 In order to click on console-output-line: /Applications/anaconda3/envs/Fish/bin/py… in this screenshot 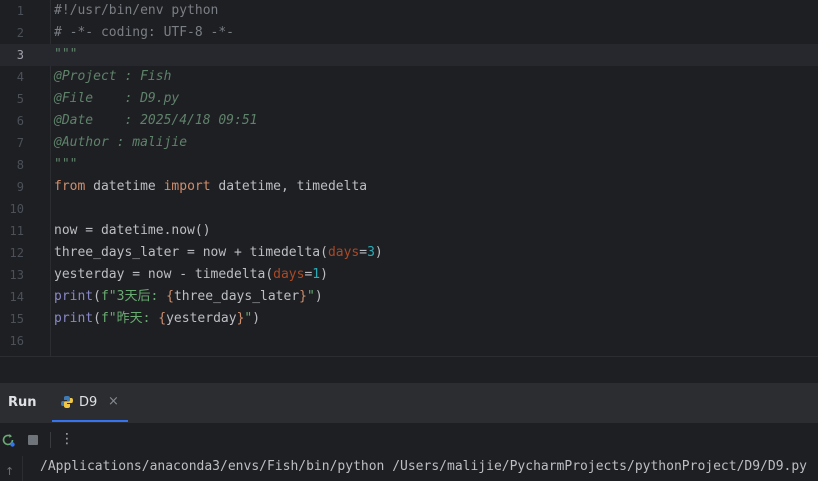, I will do `click(424, 466)`.